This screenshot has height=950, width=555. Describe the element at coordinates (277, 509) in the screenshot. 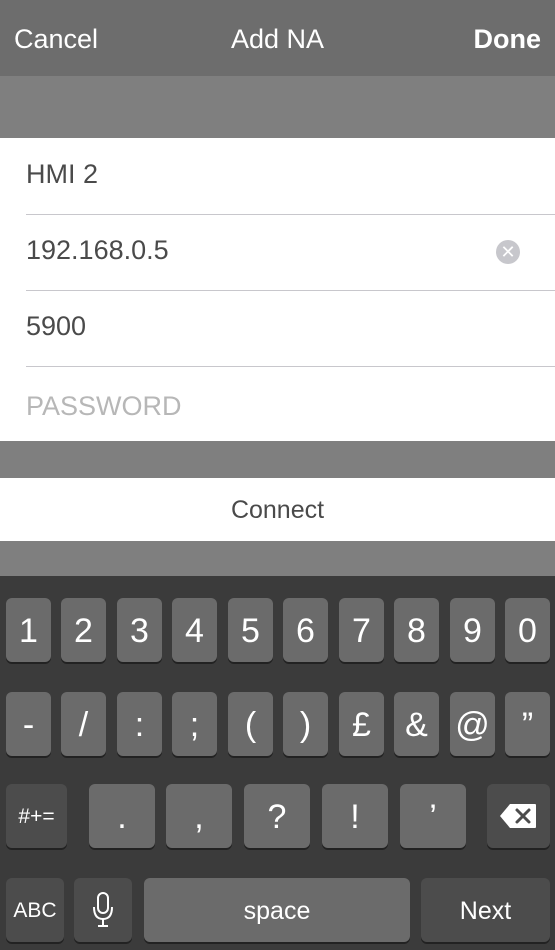

I see `connect-button: Connect` at that location.